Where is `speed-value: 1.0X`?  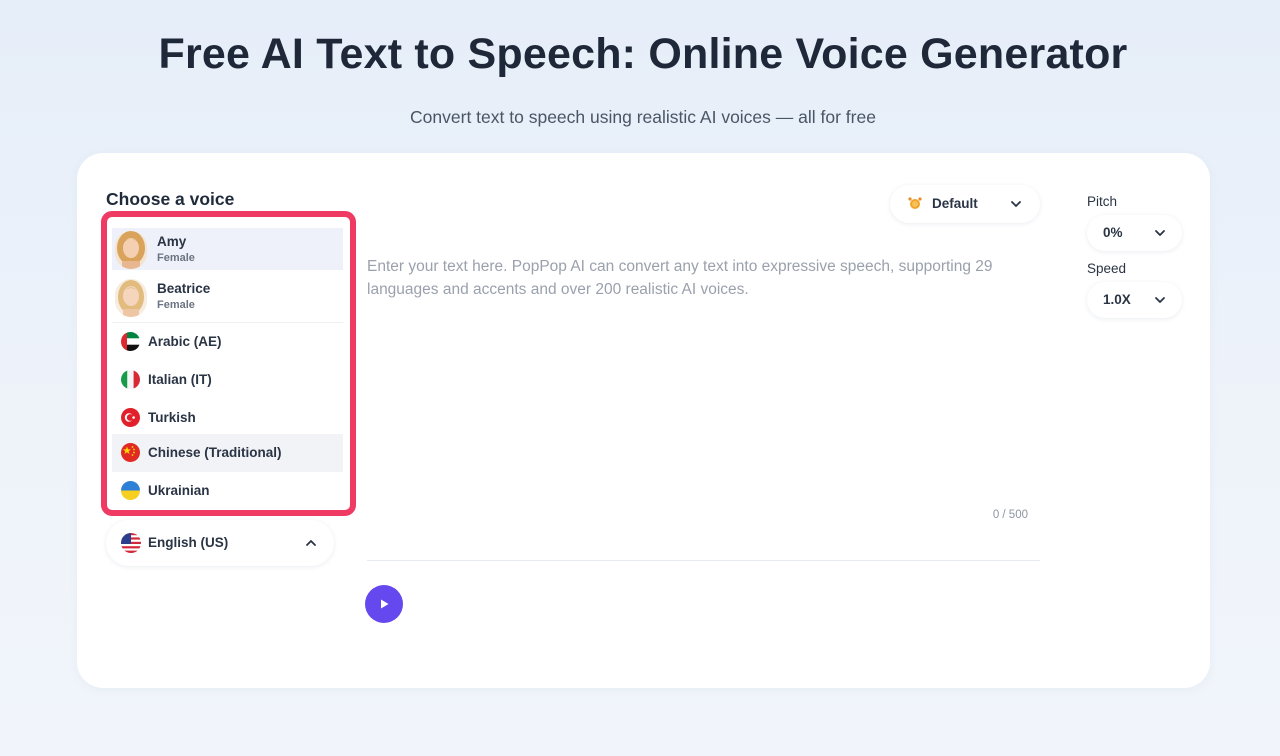 speed-value: 1.0X is located at coordinates (1117, 299).